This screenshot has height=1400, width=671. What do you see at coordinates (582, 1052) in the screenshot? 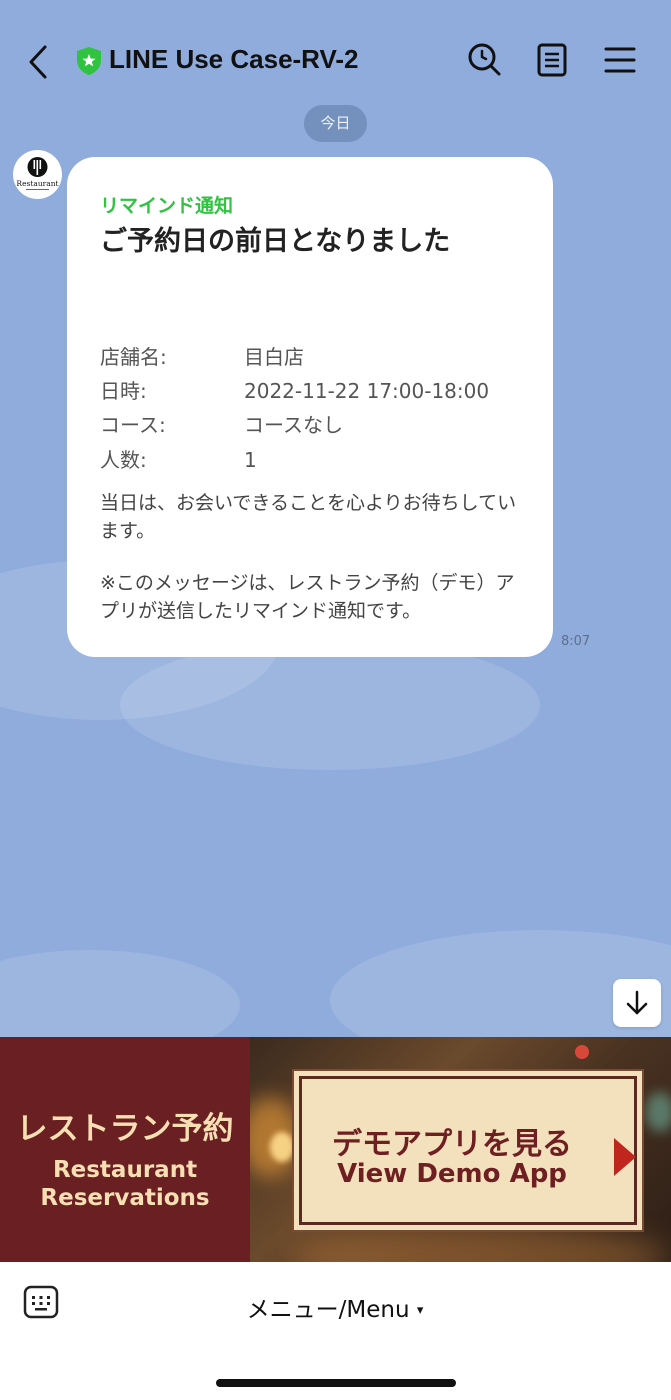
I see `light-dot` at bounding box center [582, 1052].